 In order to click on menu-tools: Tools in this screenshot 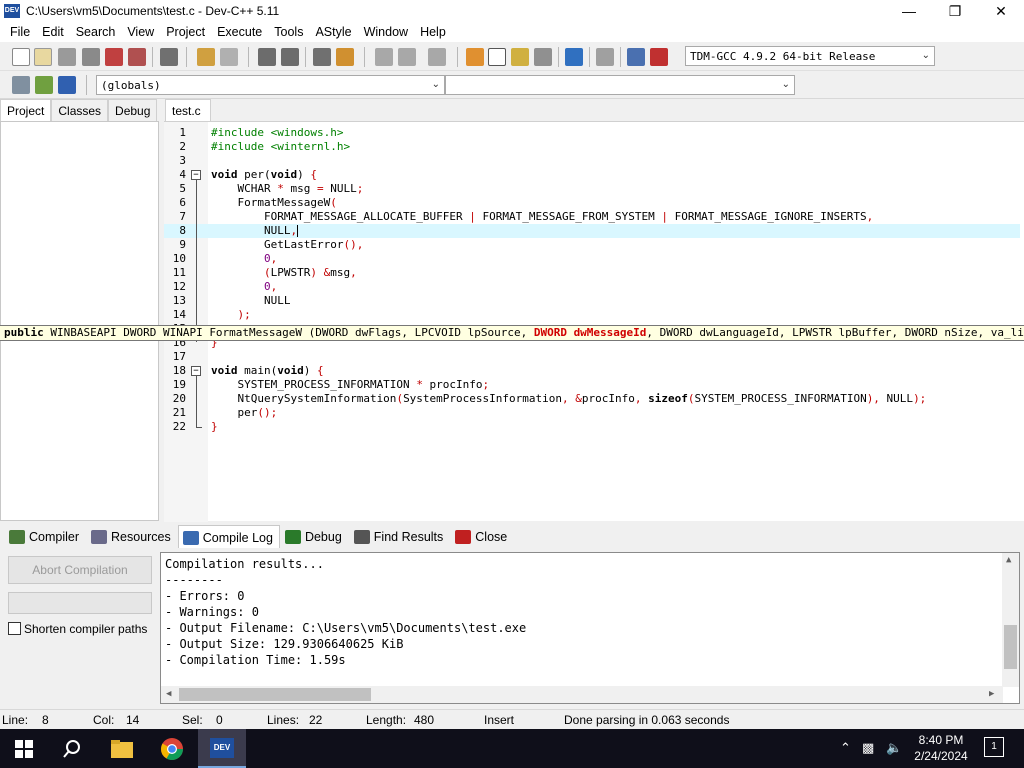, I will do `click(288, 32)`.